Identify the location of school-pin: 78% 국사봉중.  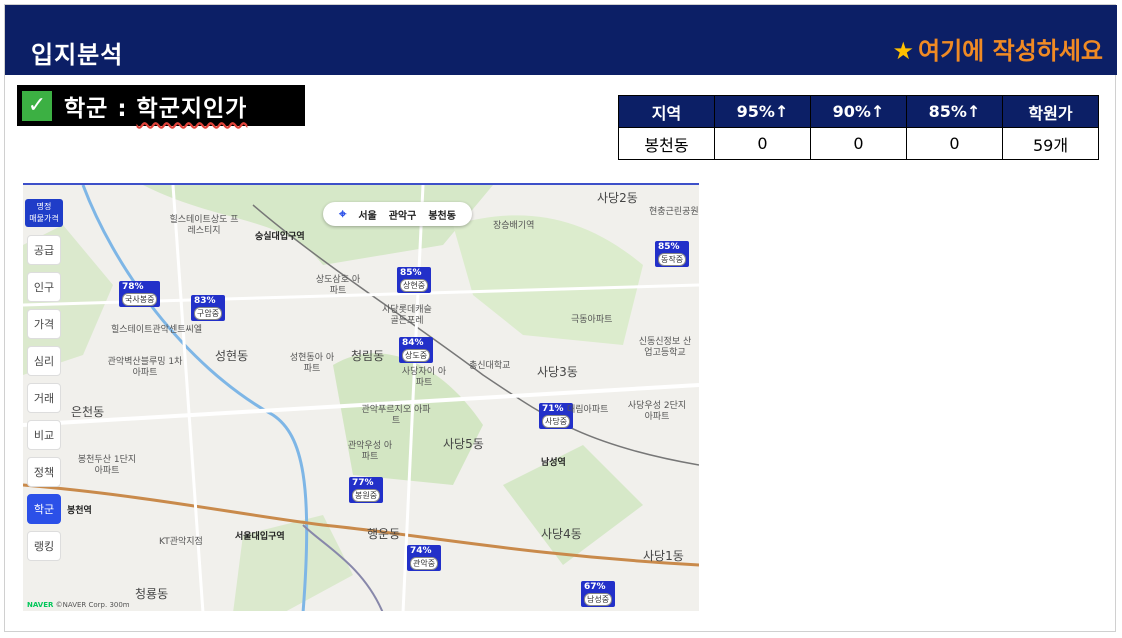
(140, 294).